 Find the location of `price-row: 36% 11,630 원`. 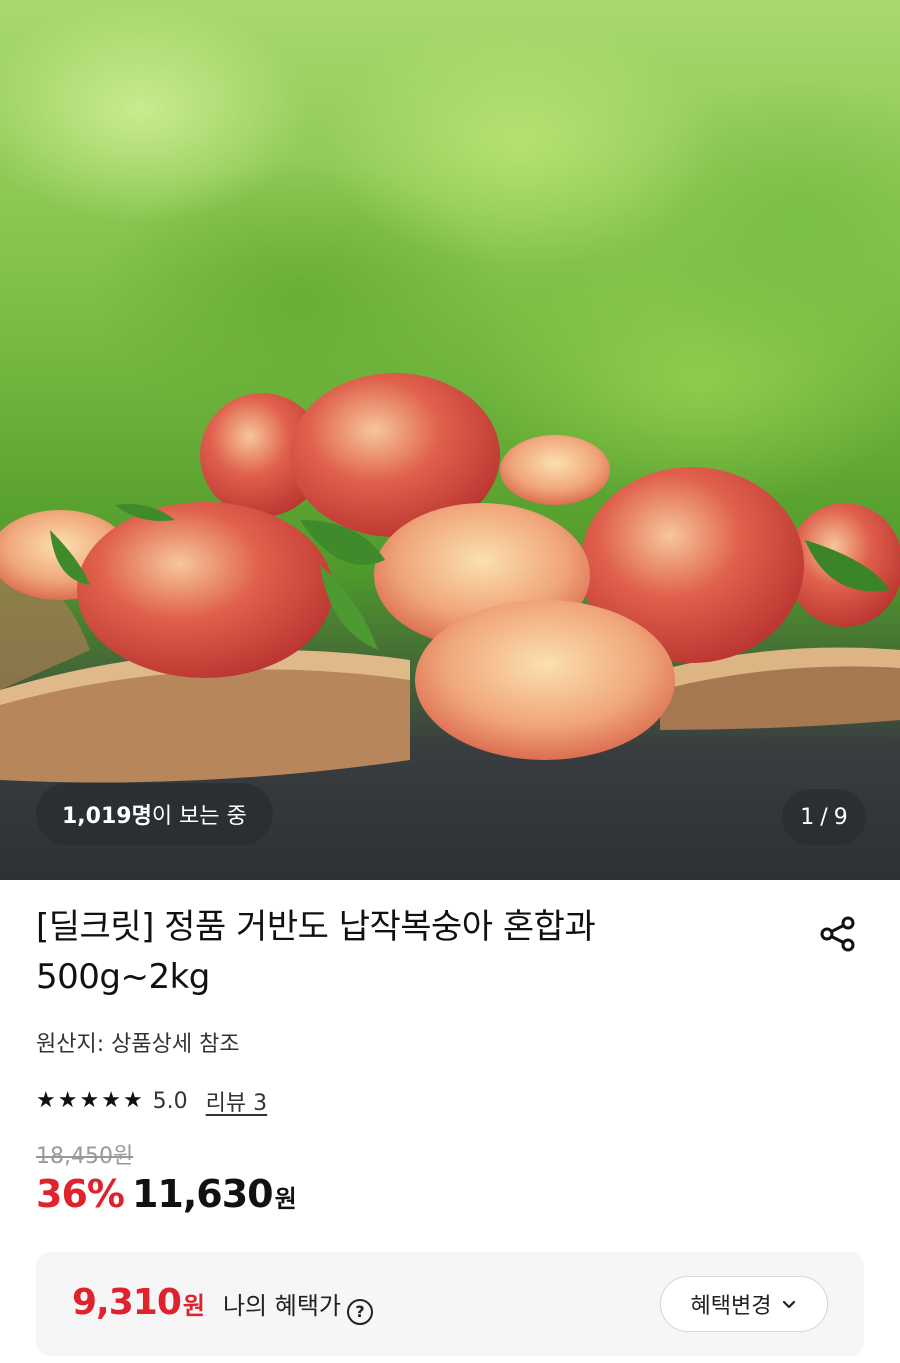

price-row: 36% 11,630 원 is located at coordinates (166, 1200).